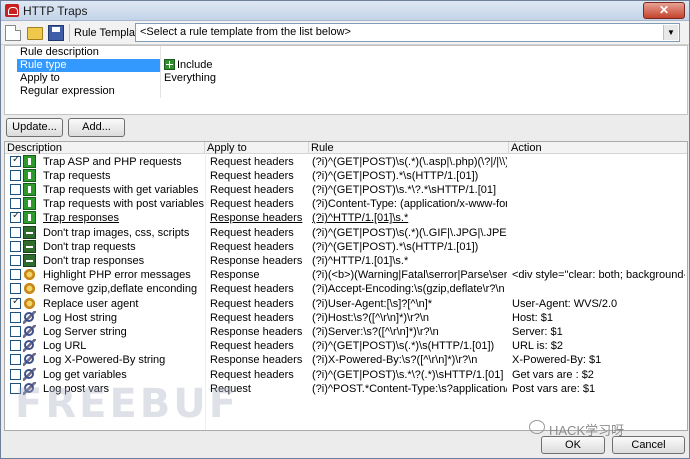  I want to click on rule-description: Log X-Powered-By string, so click(104, 360).